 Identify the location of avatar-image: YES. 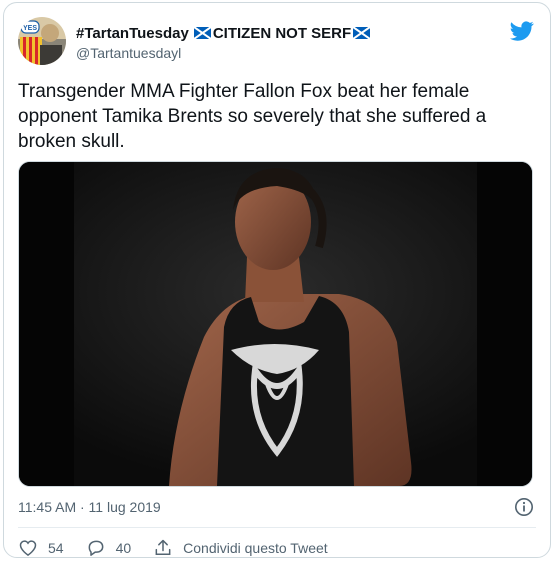
(42, 41).